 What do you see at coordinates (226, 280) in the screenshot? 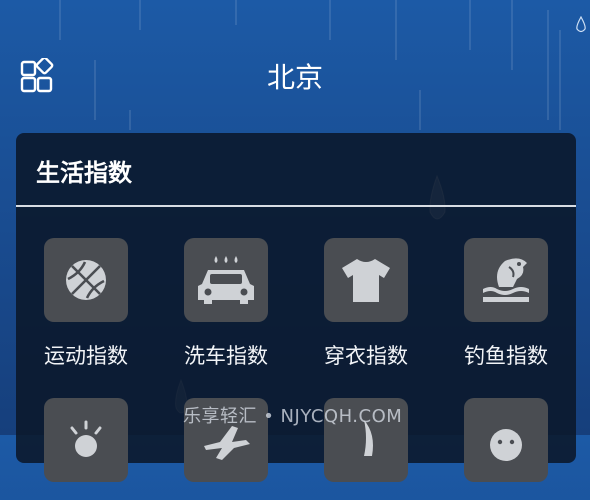
I see `car-wash-icon` at bounding box center [226, 280].